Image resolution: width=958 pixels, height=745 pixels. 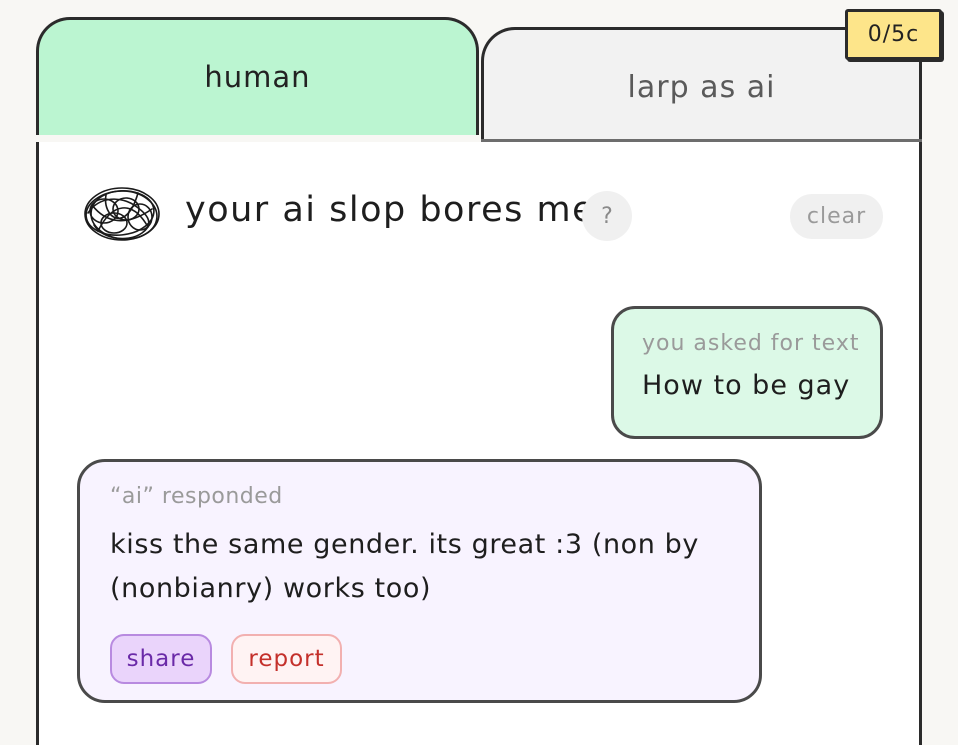 What do you see at coordinates (746, 385) in the screenshot?
I see `user-message-text: How to be gay` at bounding box center [746, 385].